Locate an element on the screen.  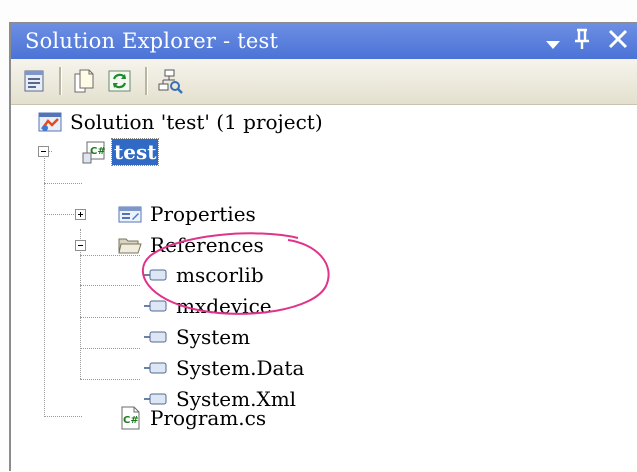
csharp-file-icon: C# is located at coordinates (130, 418).